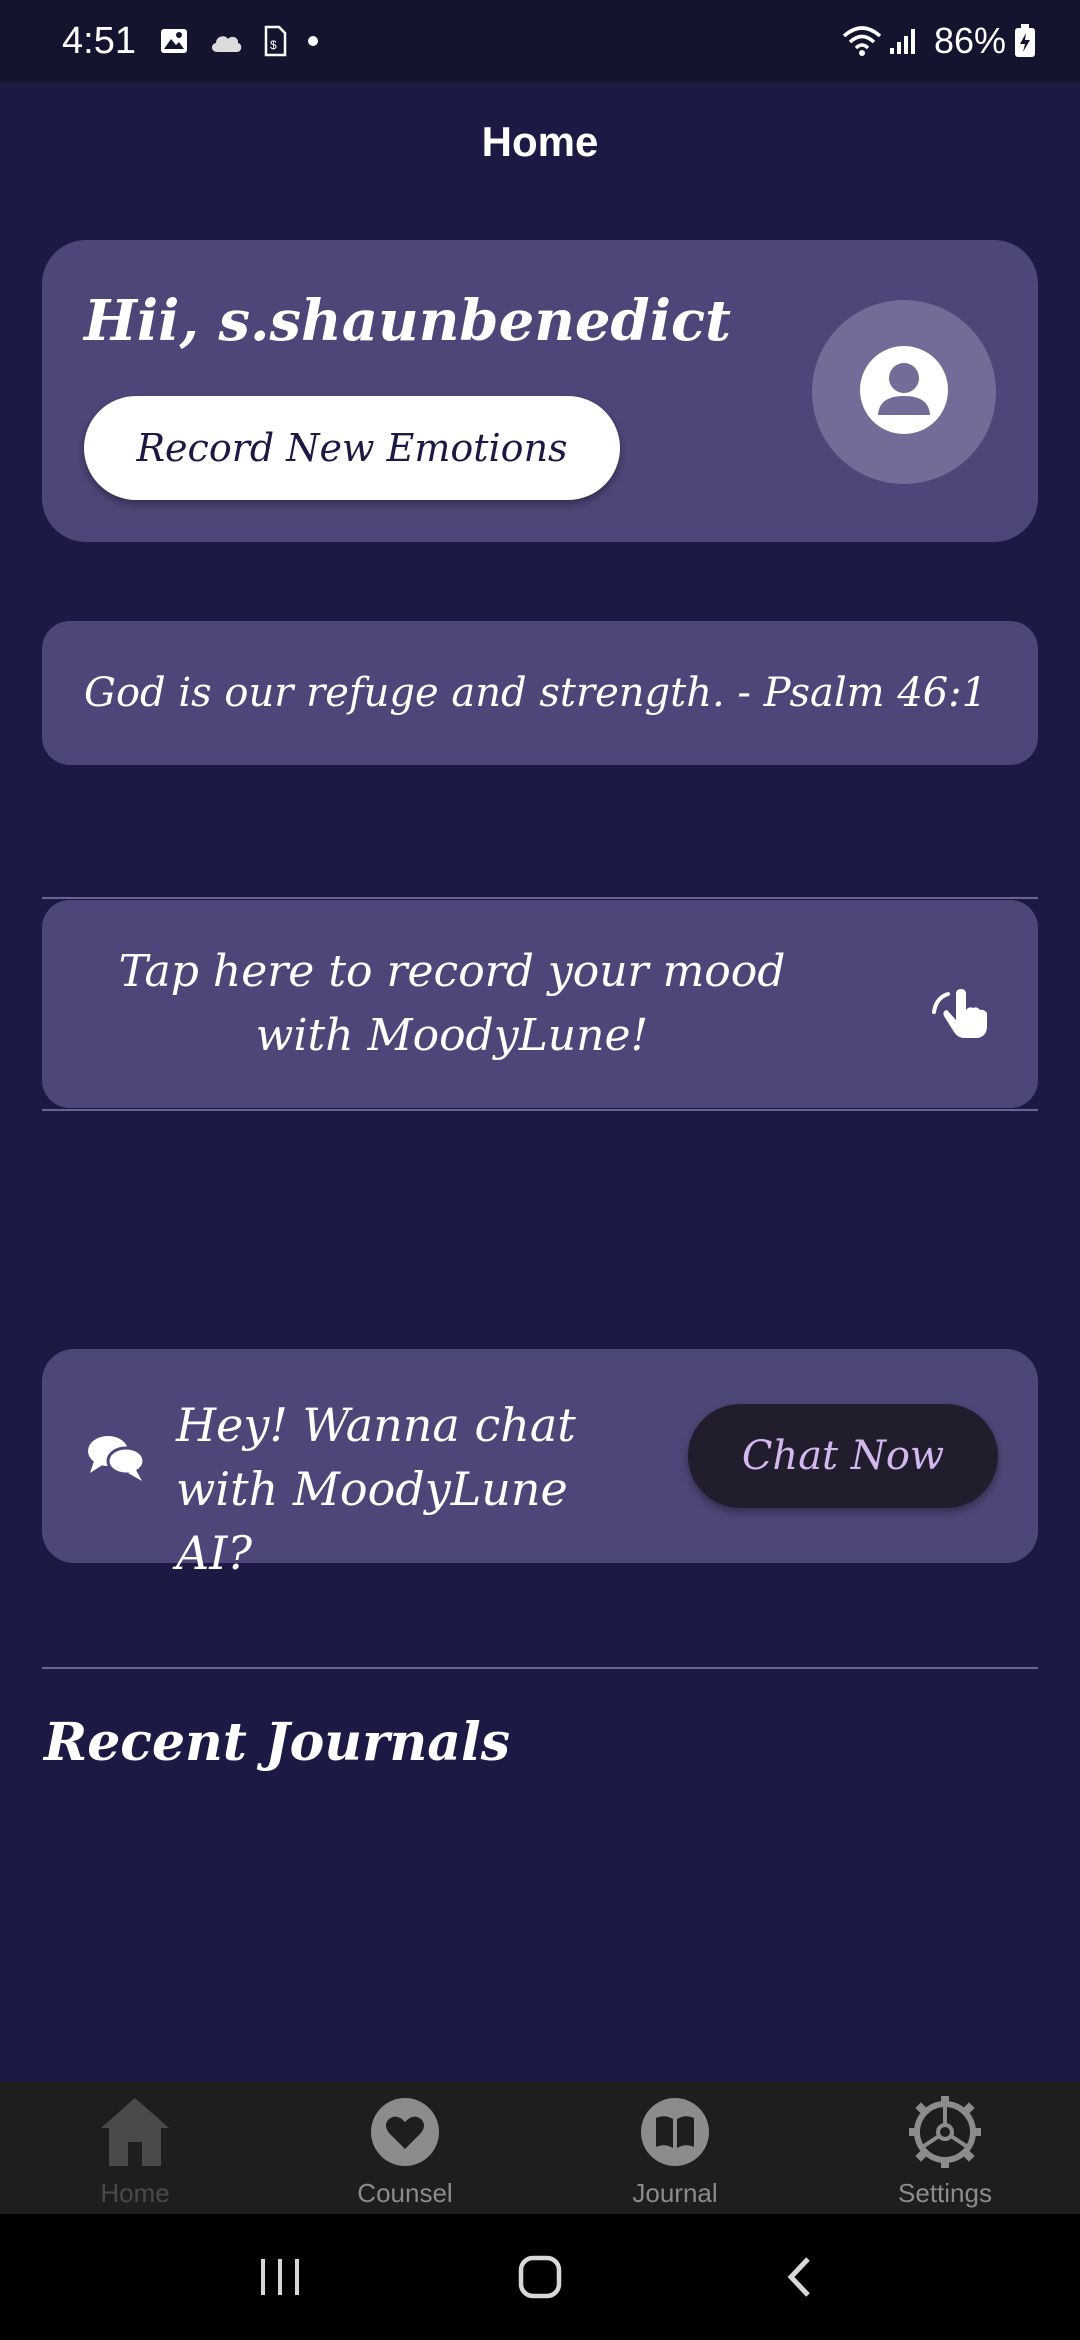 Image resolution: width=1080 pixels, height=2340 pixels. I want to click on nav-item-settings: Settings, so click(945, 2148).